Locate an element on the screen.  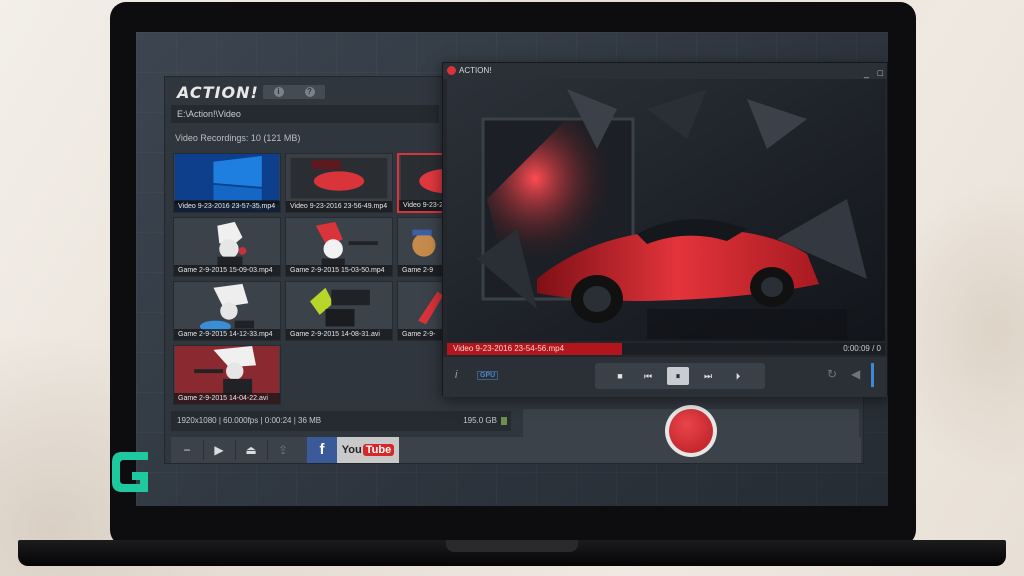
recording-label: Video 9-23-2016 23-57-35.mp4 is located at coordinates (227, 206).